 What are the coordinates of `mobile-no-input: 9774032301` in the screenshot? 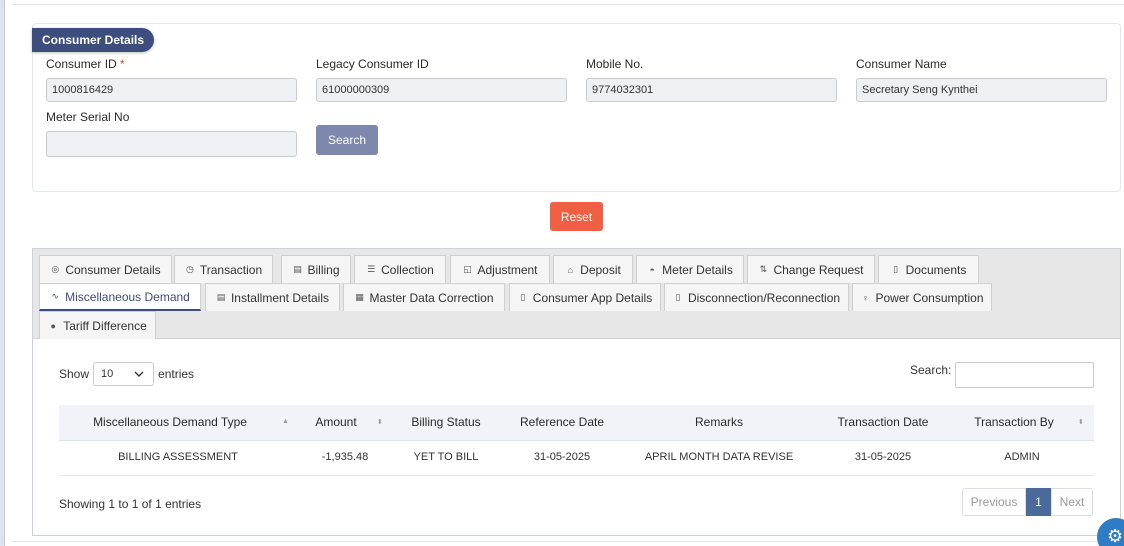 It's located at (711, 90).